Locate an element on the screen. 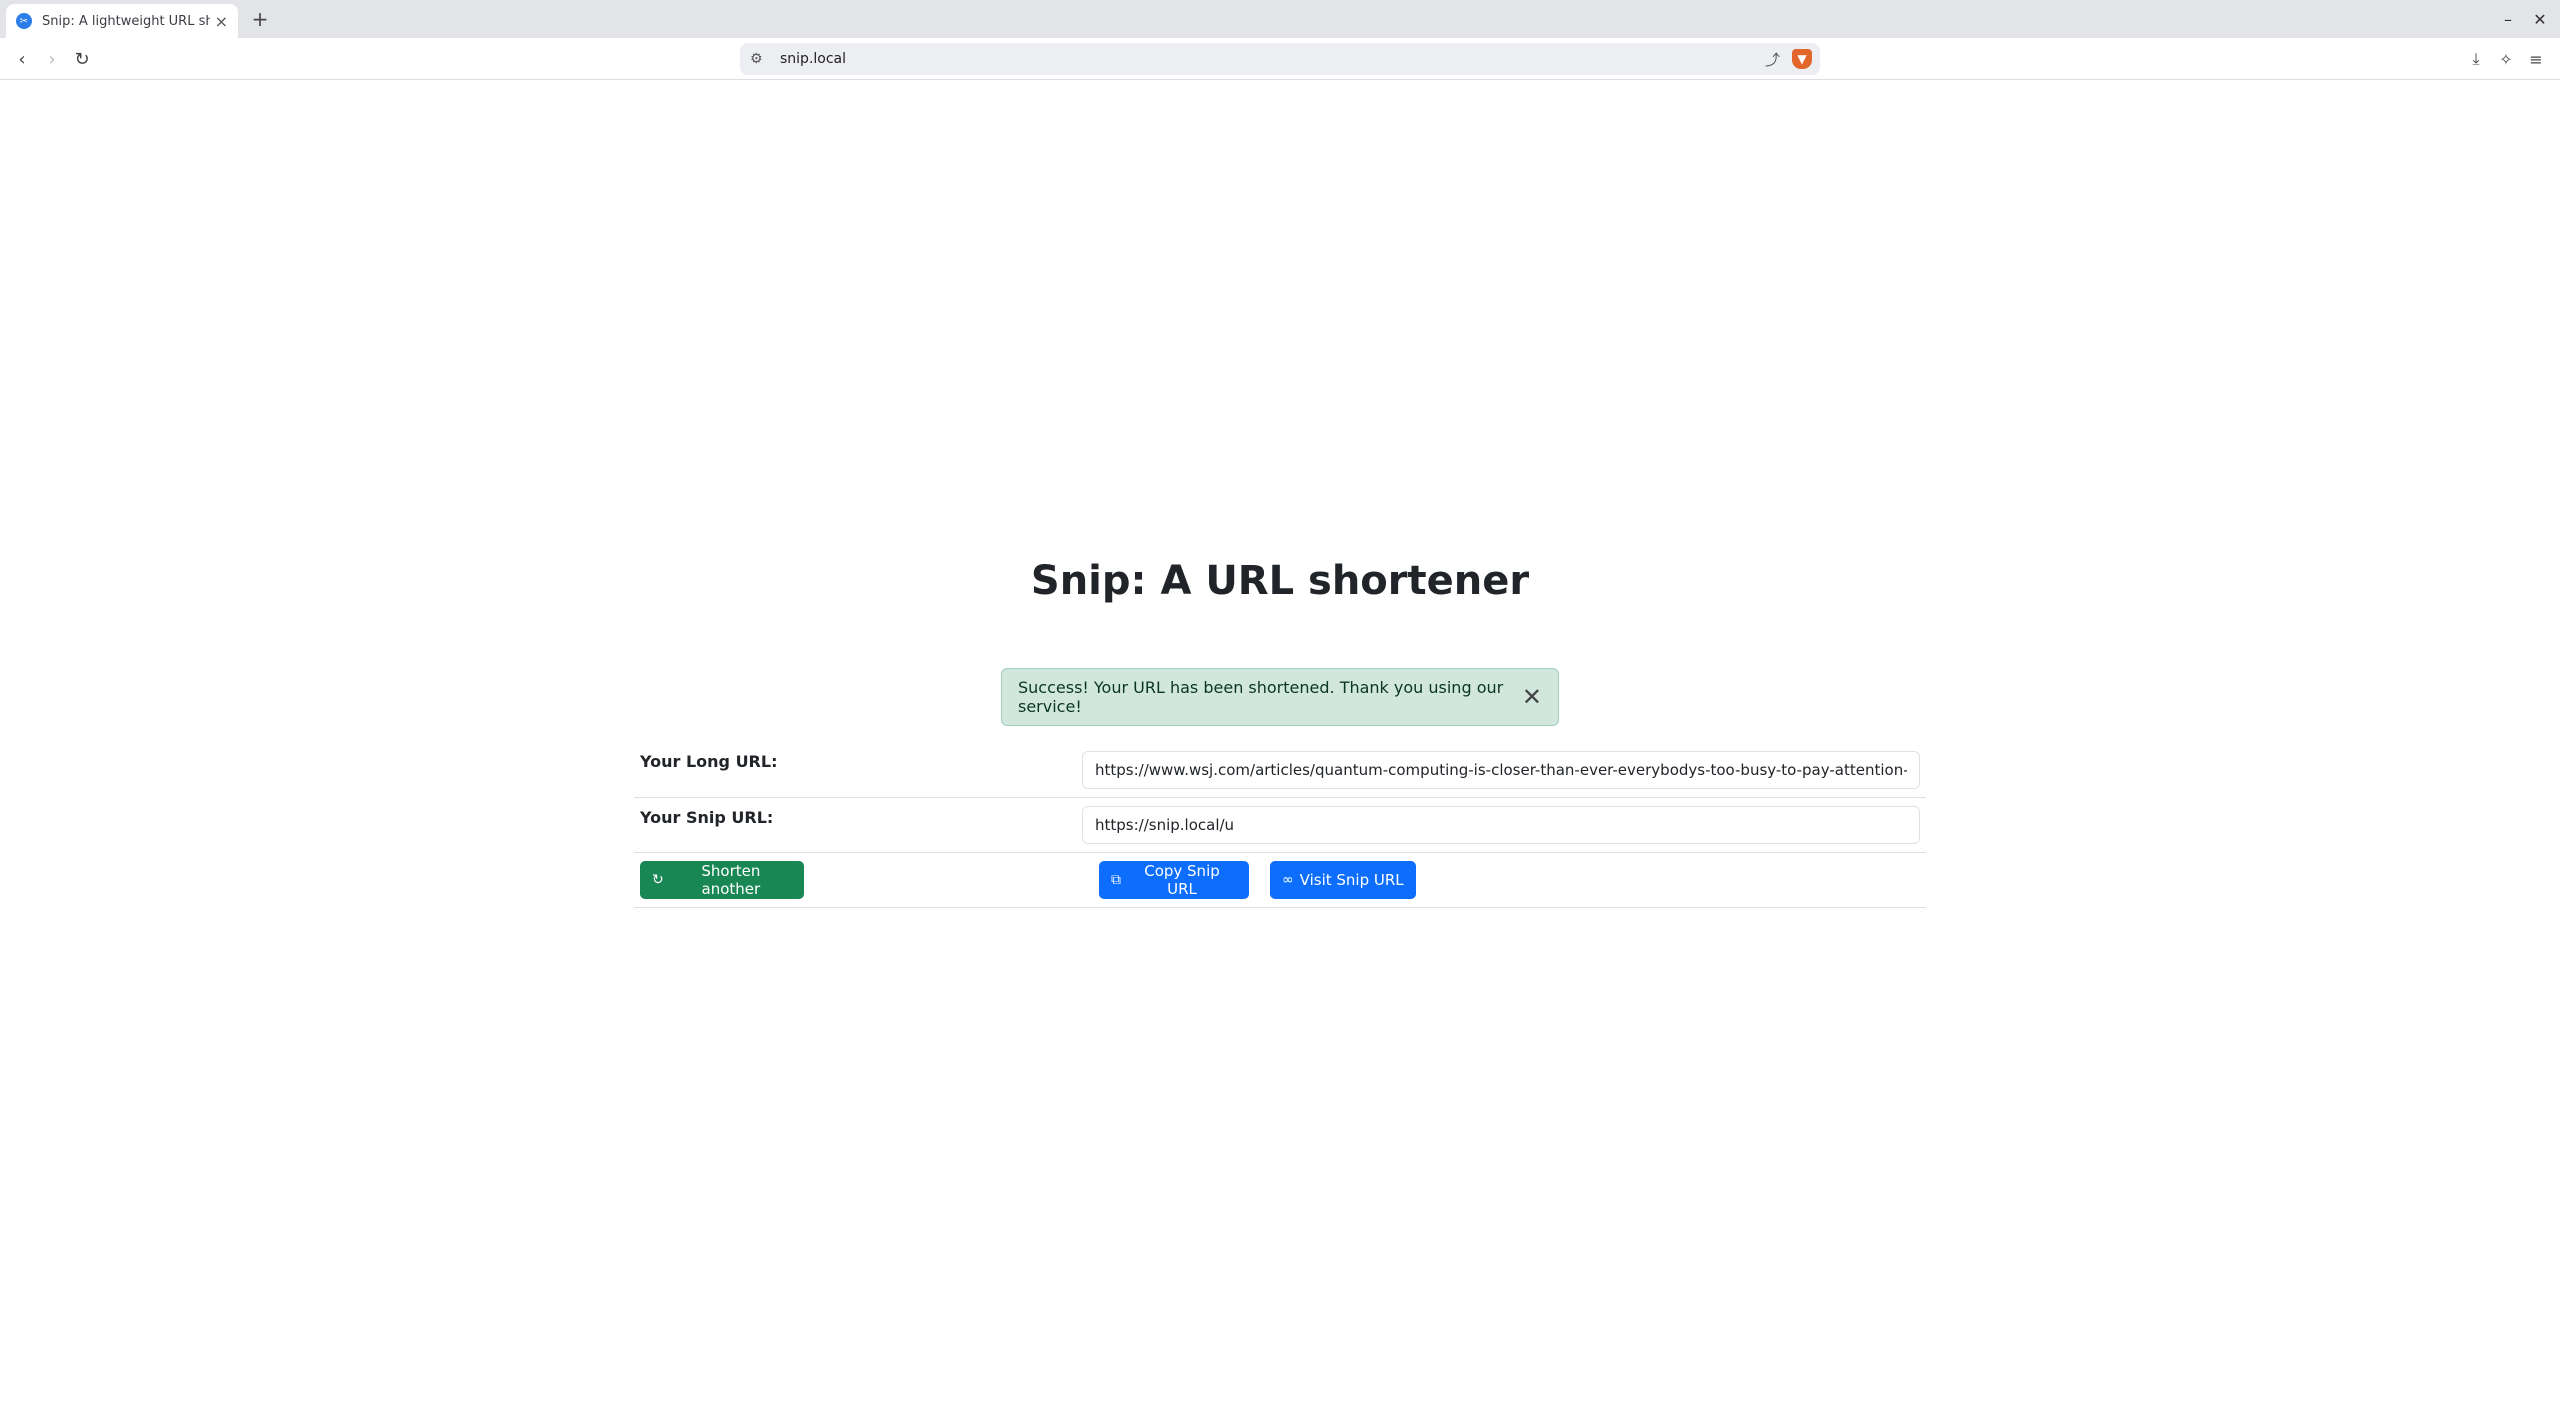 This screenshot has height=1408, width=2560. new-tab-button: + is located at coordinates (260, 19).